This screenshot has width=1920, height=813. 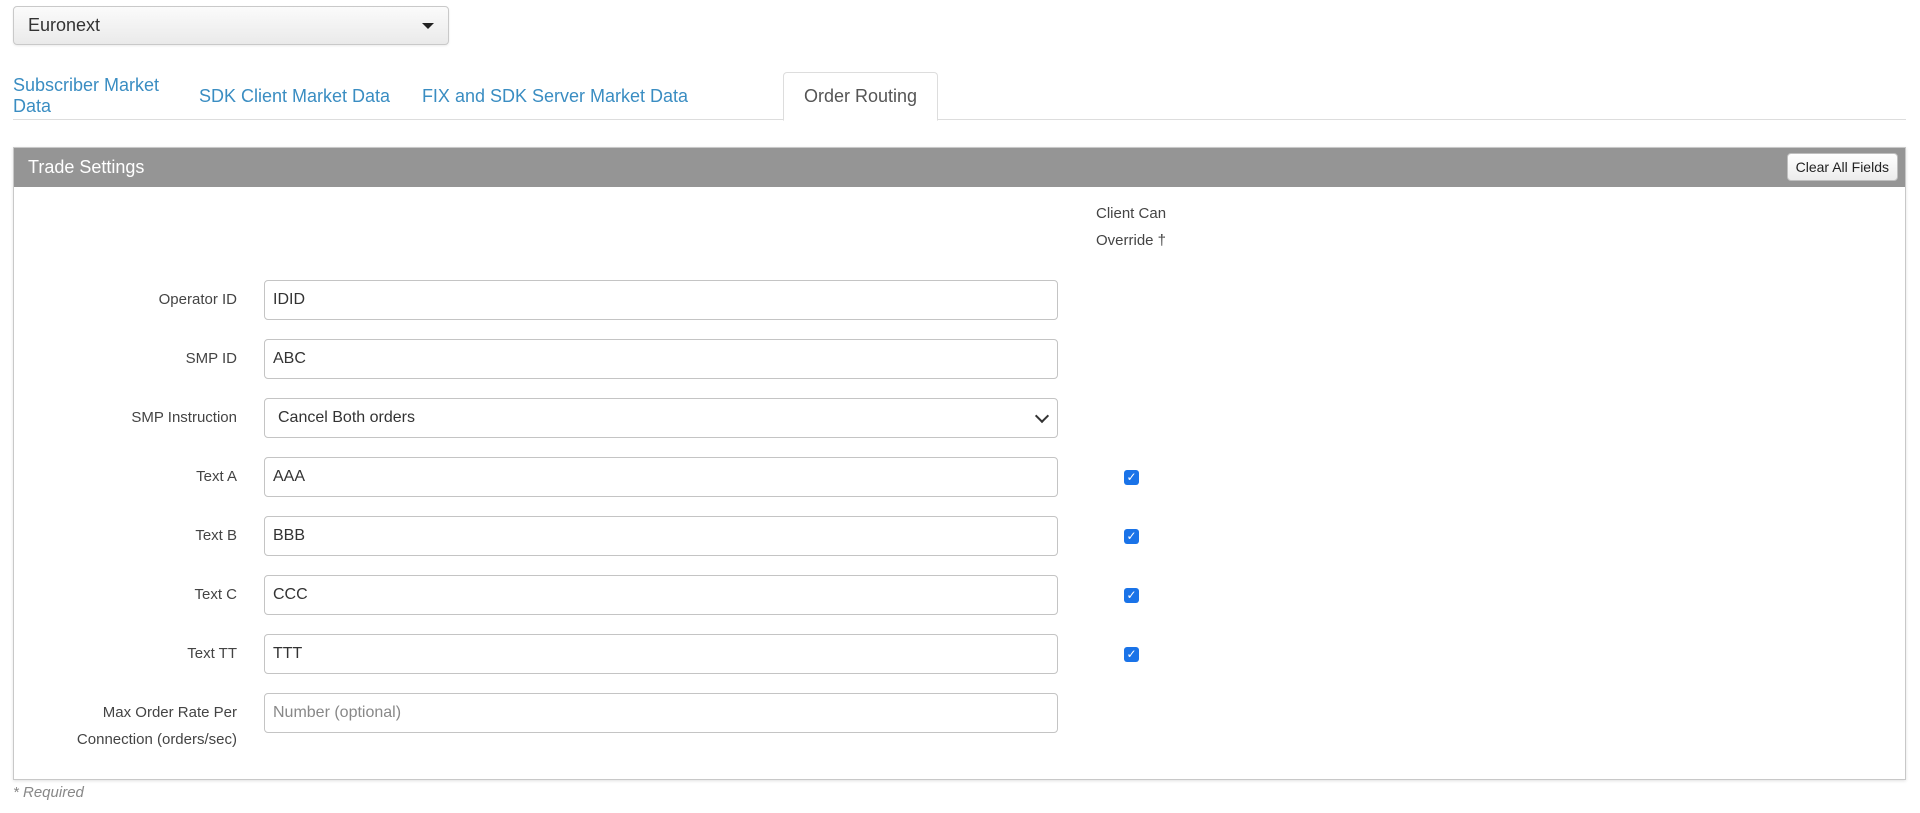 I want to click on panel-title: Trade Settings, so click(x=86, y=167).